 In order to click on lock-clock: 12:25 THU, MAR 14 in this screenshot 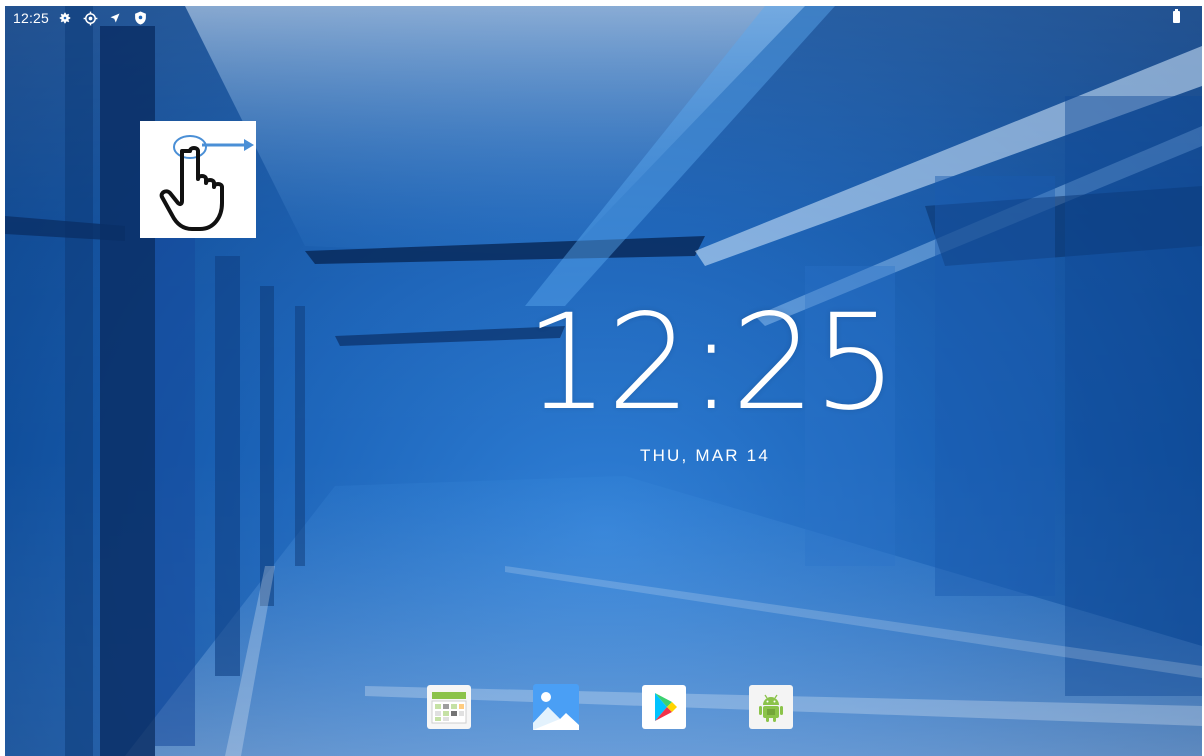, I will do `click(711, 376)`.